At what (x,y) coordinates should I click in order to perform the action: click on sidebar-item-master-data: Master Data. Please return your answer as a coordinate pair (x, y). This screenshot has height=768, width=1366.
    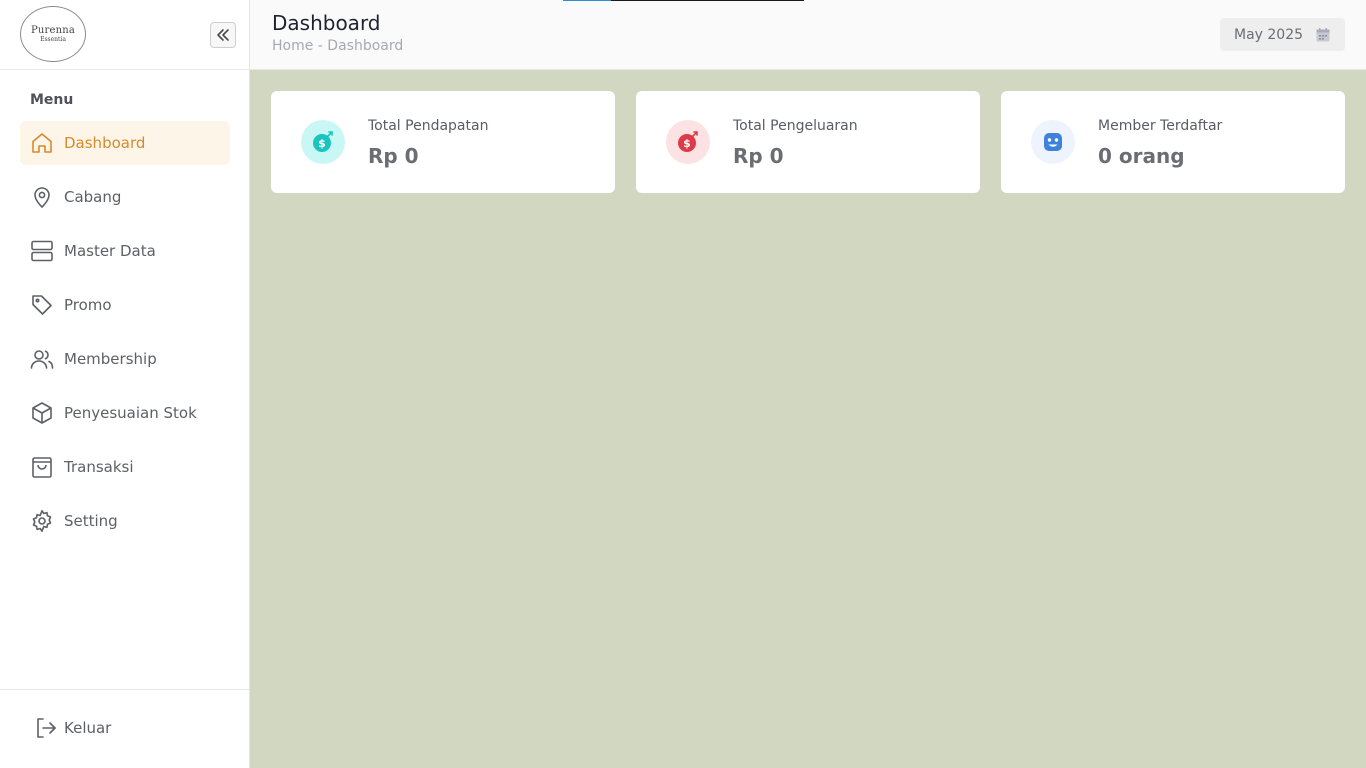
    Looking at the image, I should click on (125, 251).